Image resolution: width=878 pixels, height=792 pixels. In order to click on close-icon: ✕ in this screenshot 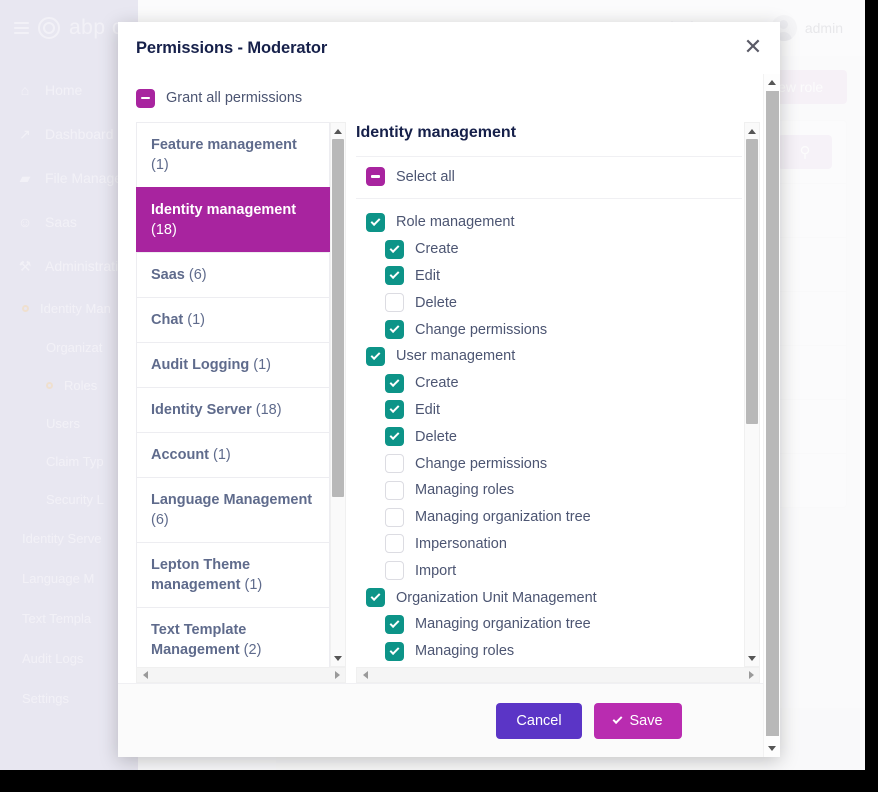, I will do `click(753, 48)`.